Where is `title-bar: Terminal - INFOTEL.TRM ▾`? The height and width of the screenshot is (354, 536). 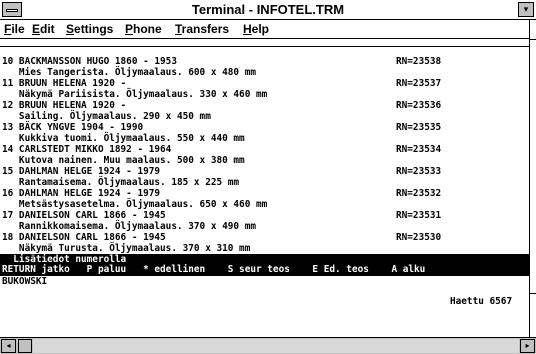 title-bar: Terminal - INFOTEL.TRM ▾ is located at coordinates (268, 10).